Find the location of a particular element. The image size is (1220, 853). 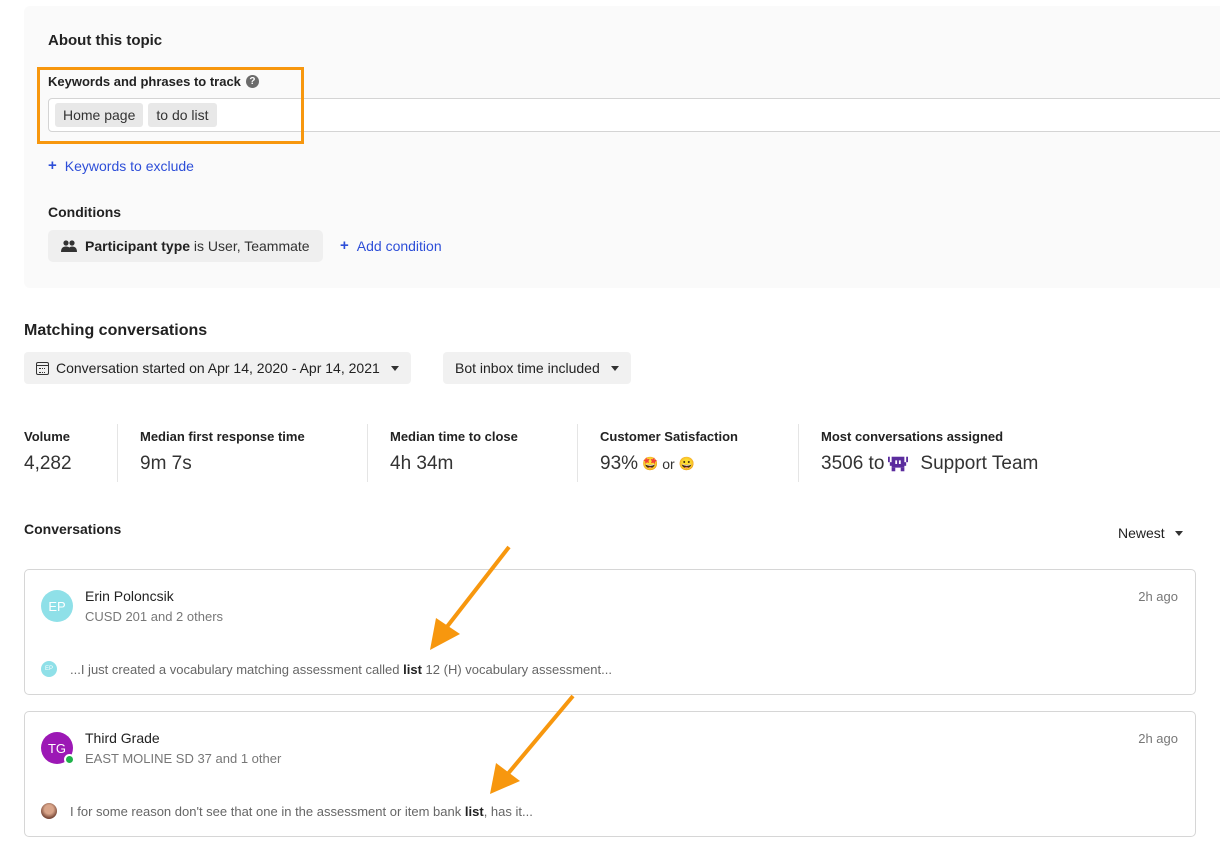

condition-value: is User, Teammate is located at coordinates (251, 246).